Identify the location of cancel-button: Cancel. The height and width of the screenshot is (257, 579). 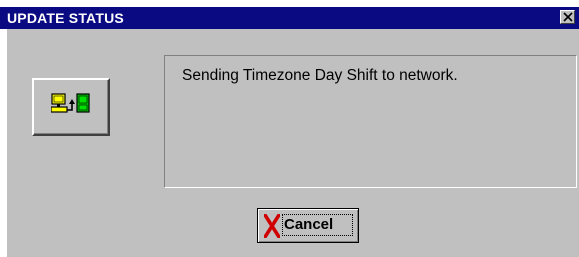
(308, 225).